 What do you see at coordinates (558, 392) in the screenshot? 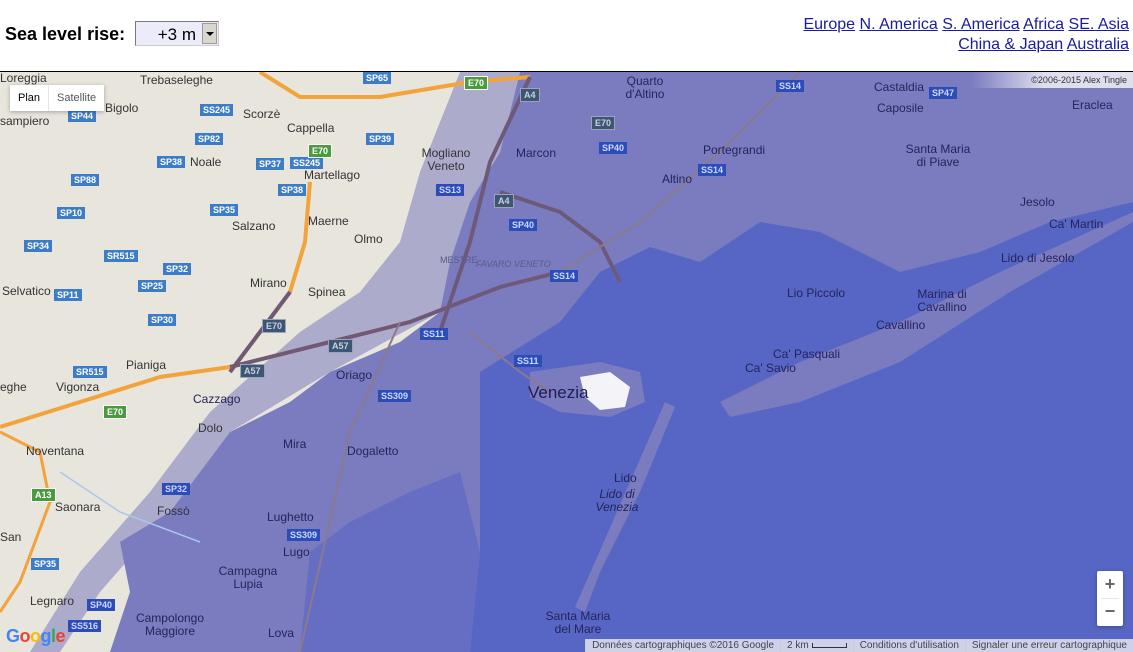
I see `place-label-venezia: Venezia` at bounding box center [558, 392].